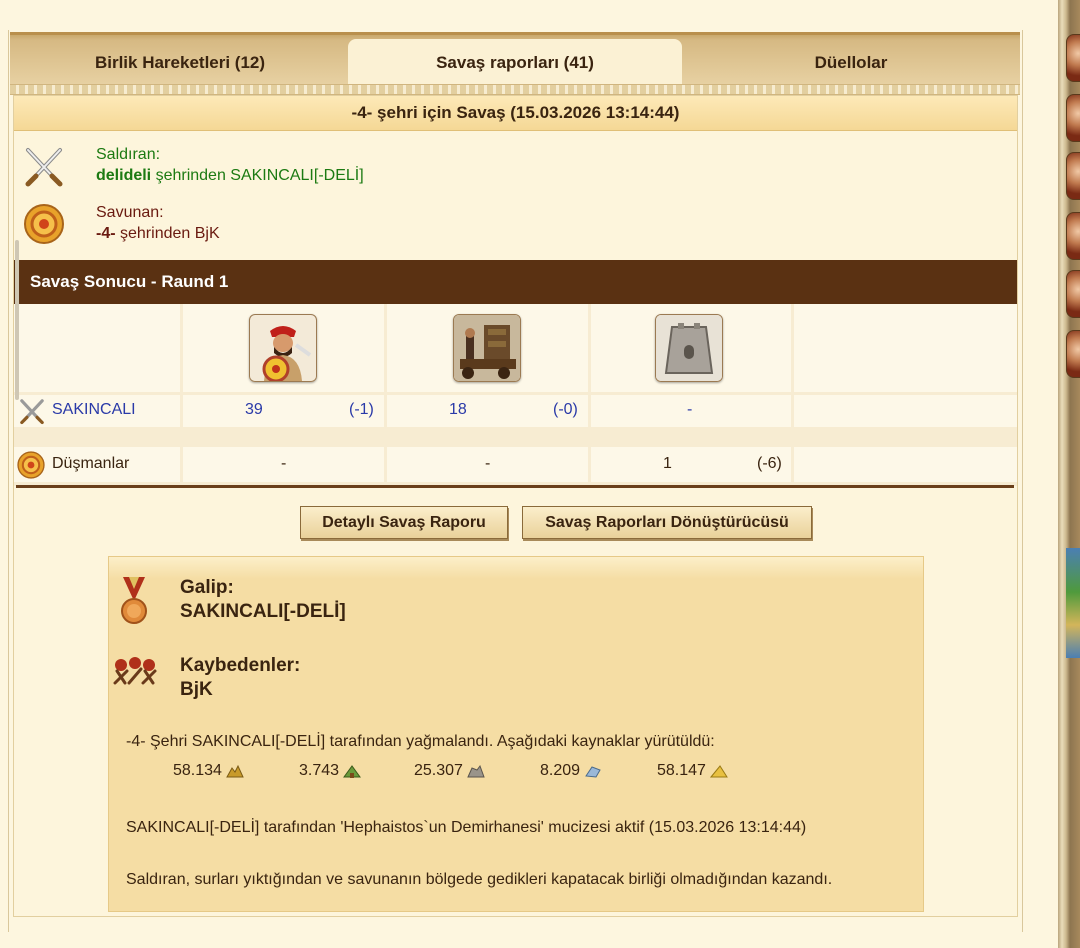 The image size is (1080, 948). What do you see at coordinates (515, 486) in the screenshot?
I see `table-bottom-rule` at bounding box center [515, 486].